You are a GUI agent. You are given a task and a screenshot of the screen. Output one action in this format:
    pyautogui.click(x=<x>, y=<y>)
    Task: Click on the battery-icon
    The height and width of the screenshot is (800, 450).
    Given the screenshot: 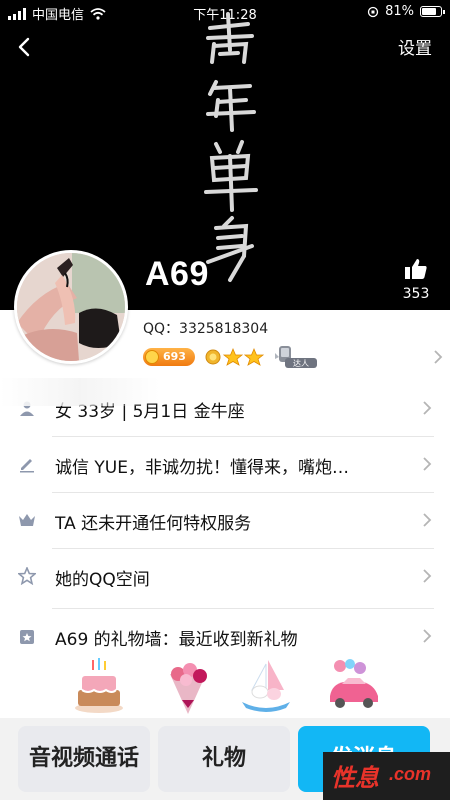 What is the action you would take?
    pyautogui.click(x=432, y=11)
    